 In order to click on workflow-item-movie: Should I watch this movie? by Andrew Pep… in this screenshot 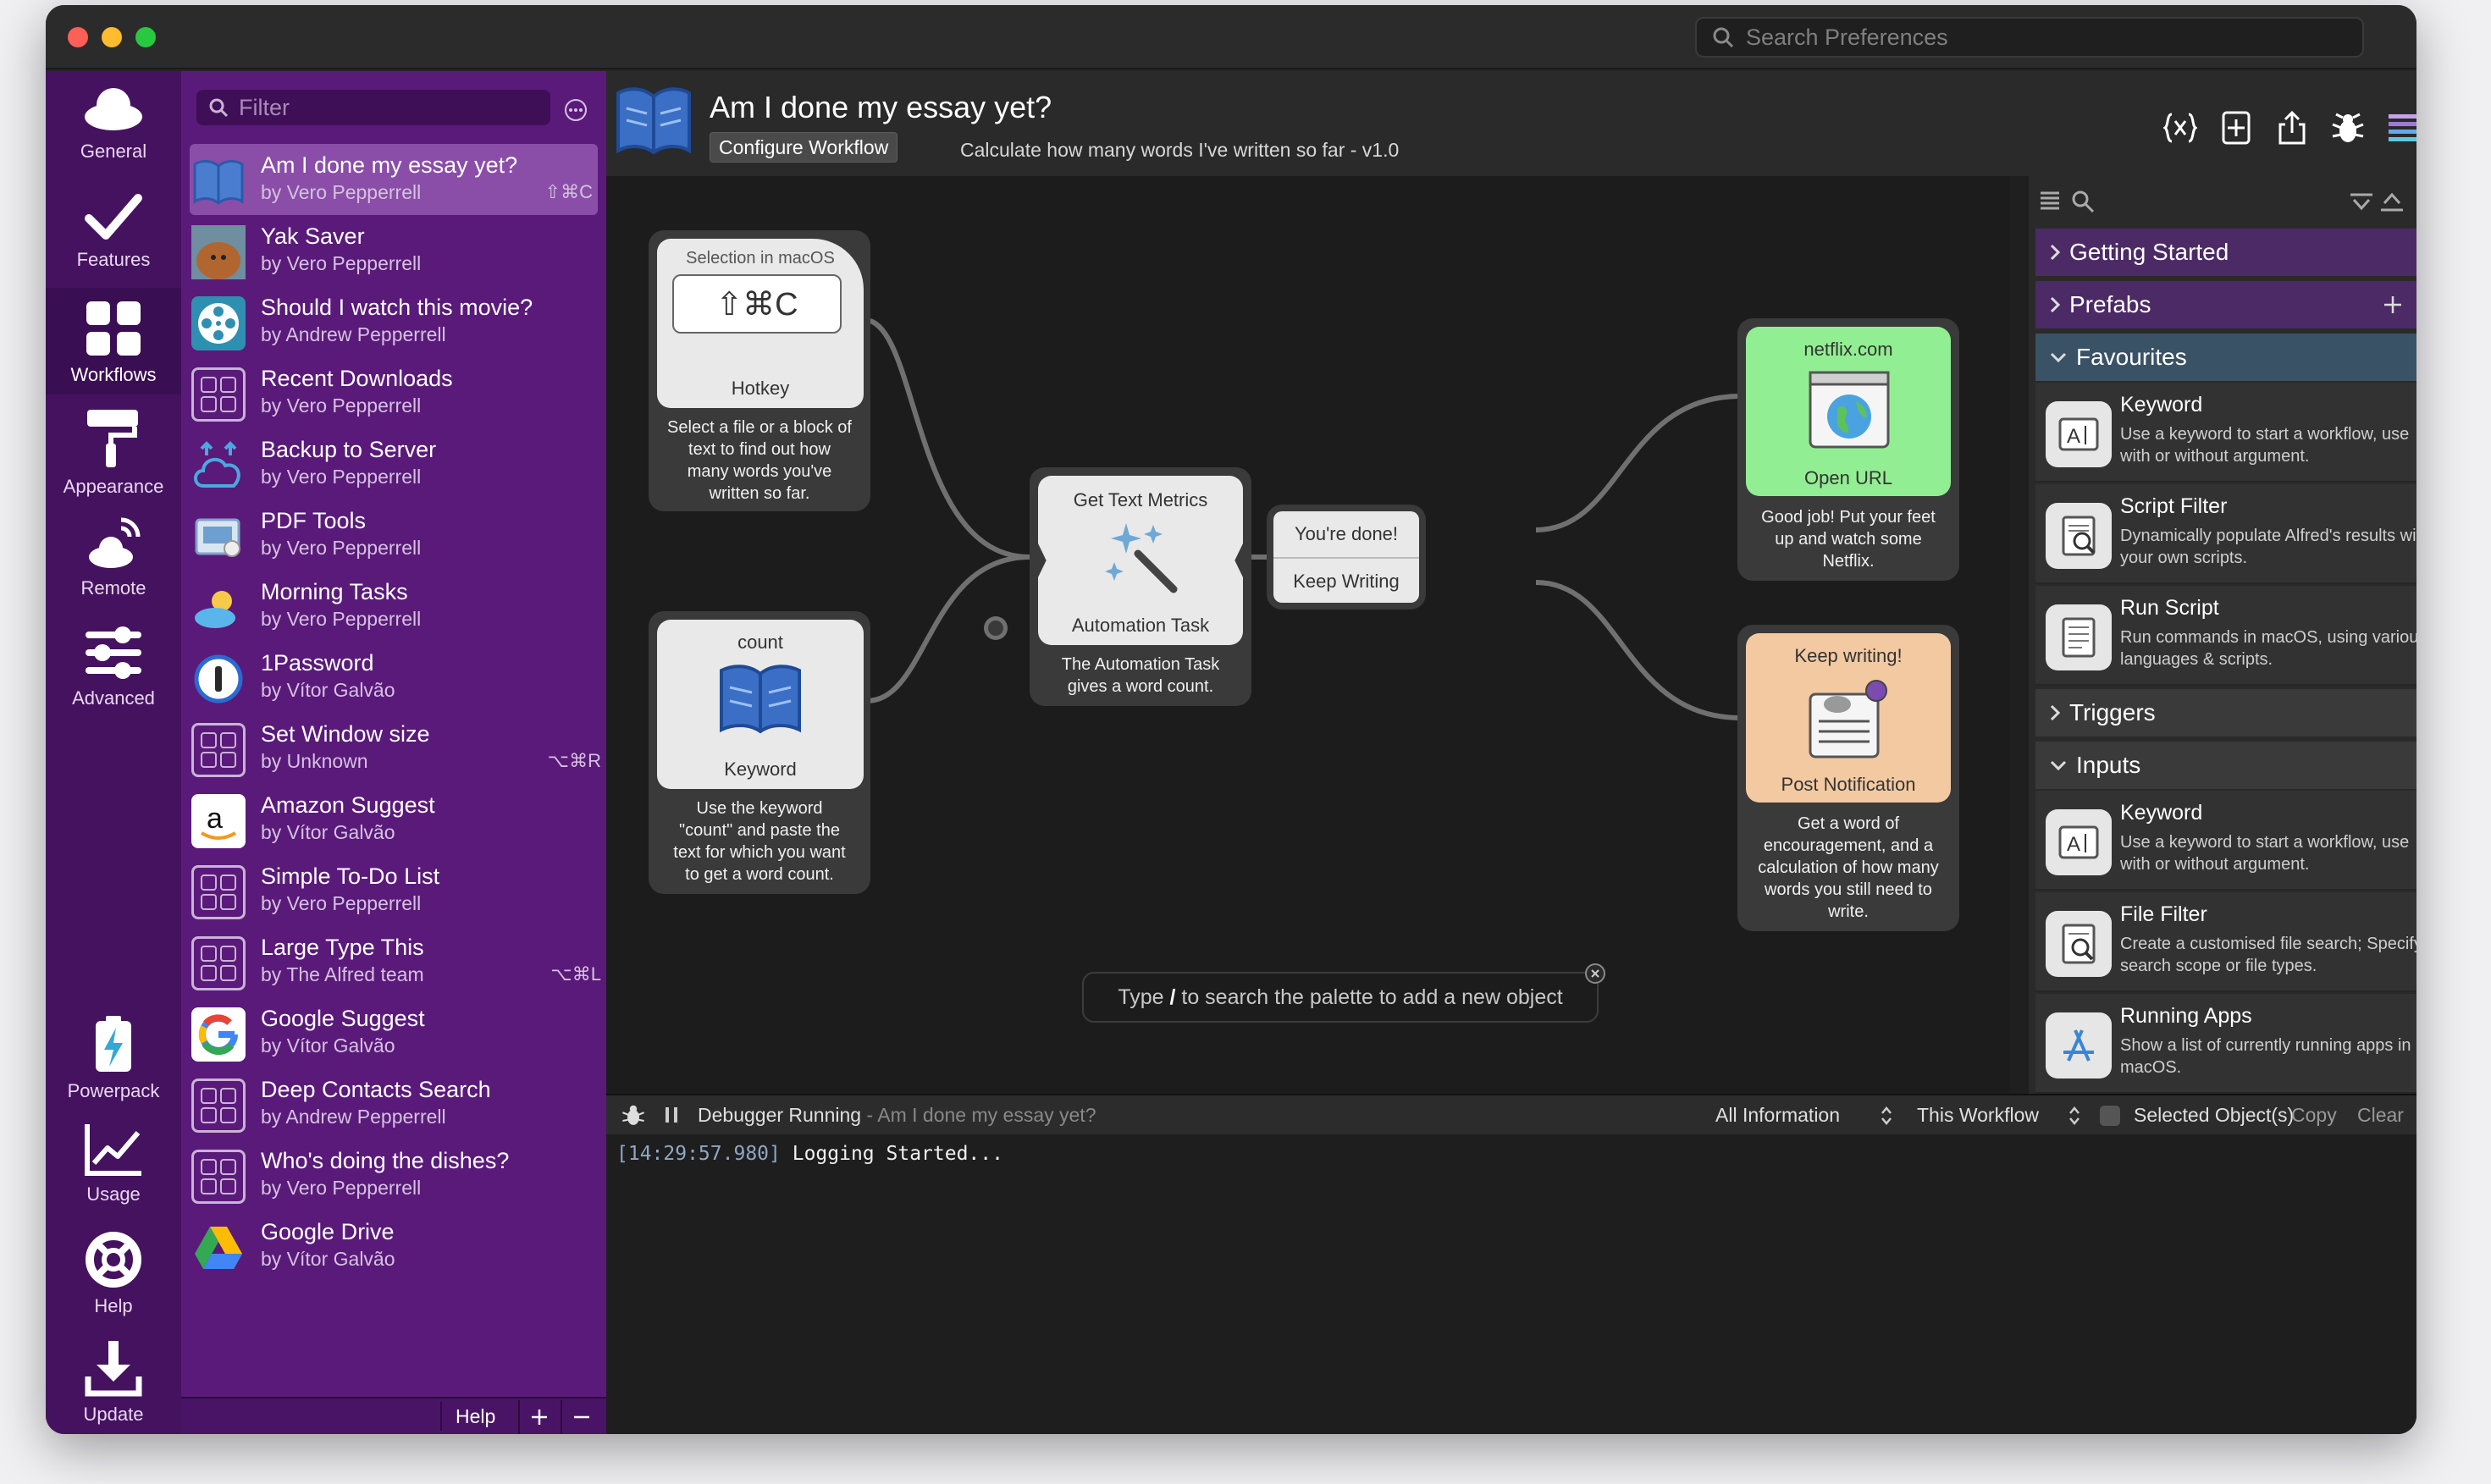, I will do `click(393, 321)`.